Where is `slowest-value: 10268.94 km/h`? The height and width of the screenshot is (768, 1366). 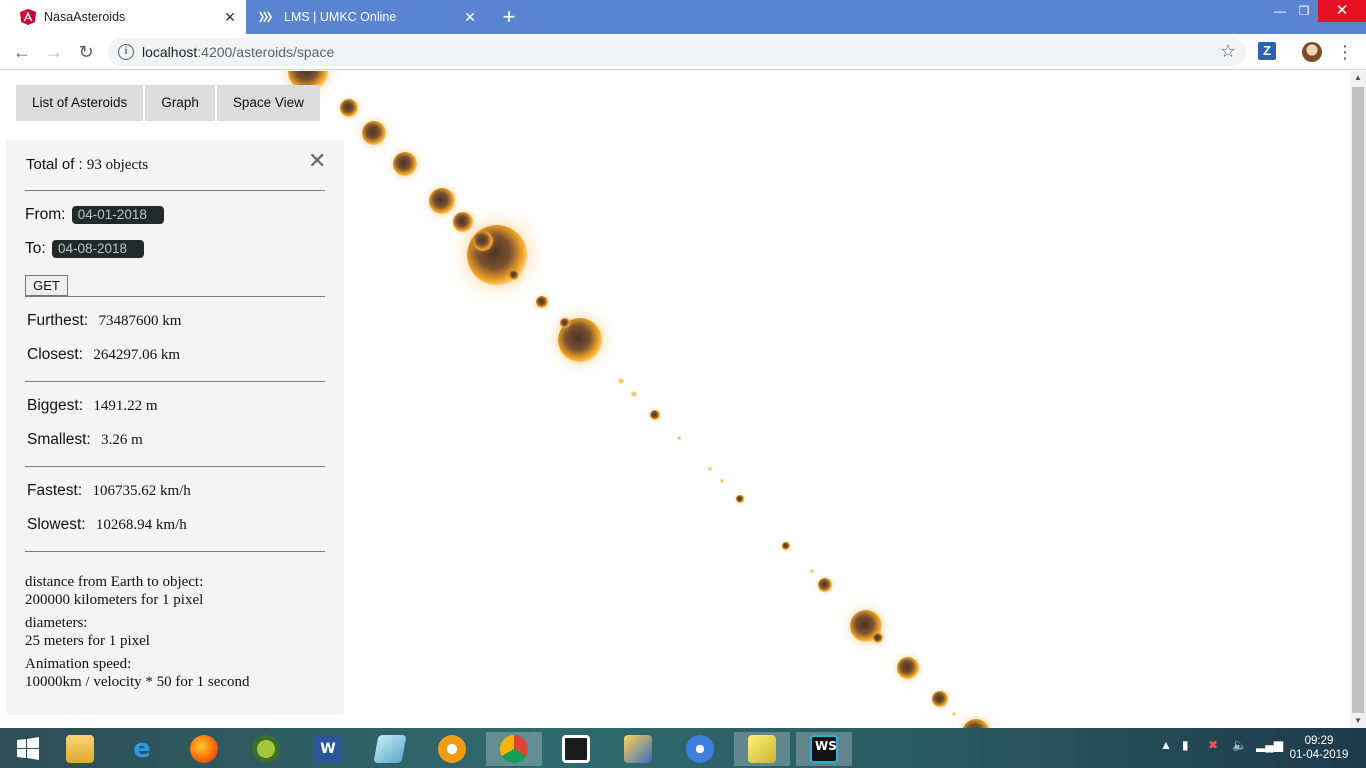
slowest-value: 10268.94 km/h is located at coordinates (141, 525).